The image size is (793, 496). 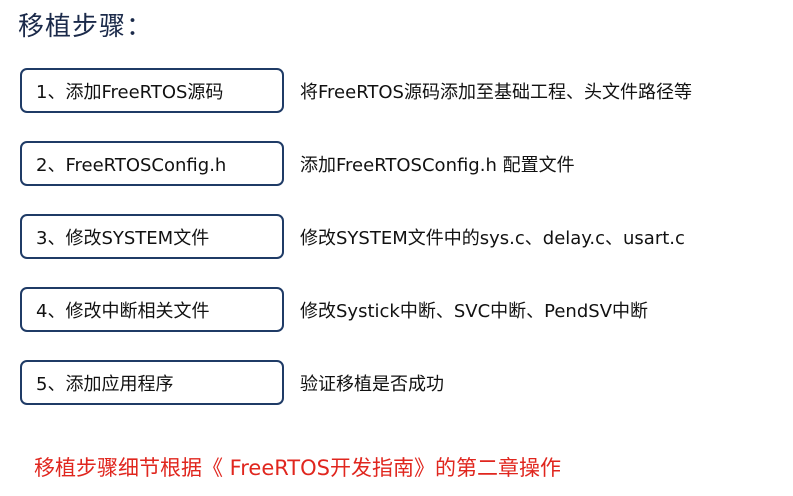 I want to click on step-box-3: 3、修改SYSTEM文件, so click(x=152, y=236).